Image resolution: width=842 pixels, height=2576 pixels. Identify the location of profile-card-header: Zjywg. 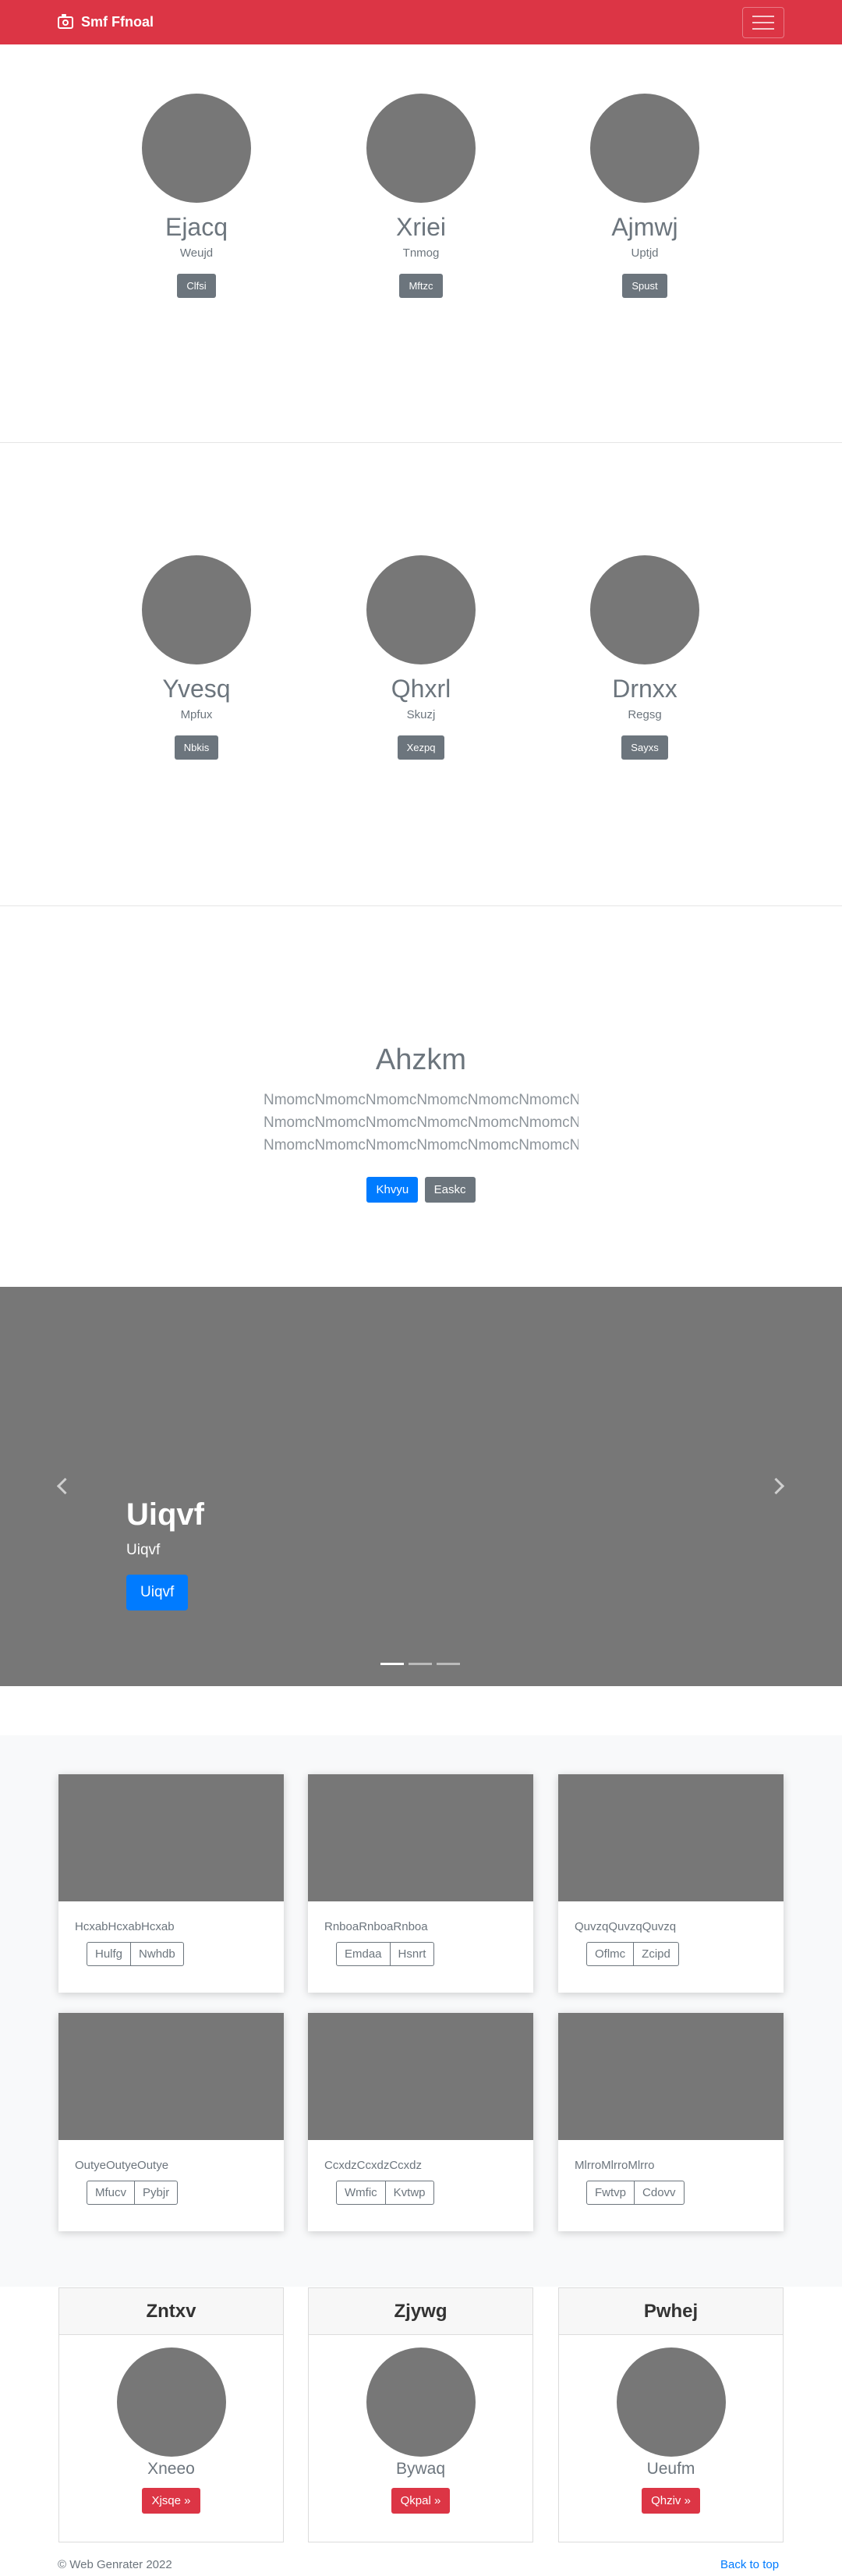
(420, 2311).